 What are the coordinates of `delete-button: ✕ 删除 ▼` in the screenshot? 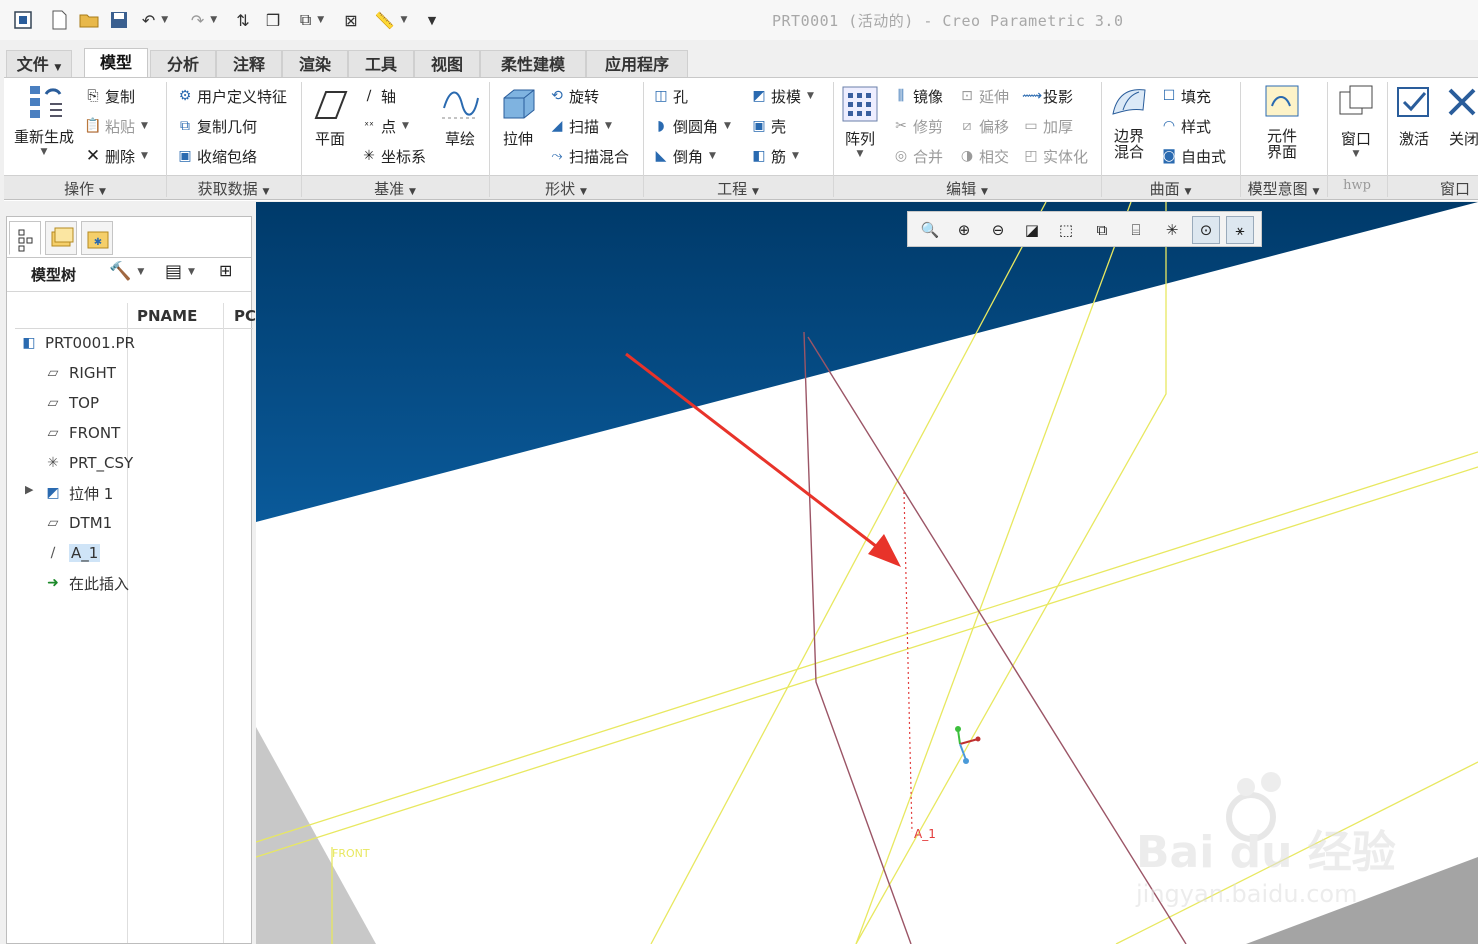 It's located at (116, 156).